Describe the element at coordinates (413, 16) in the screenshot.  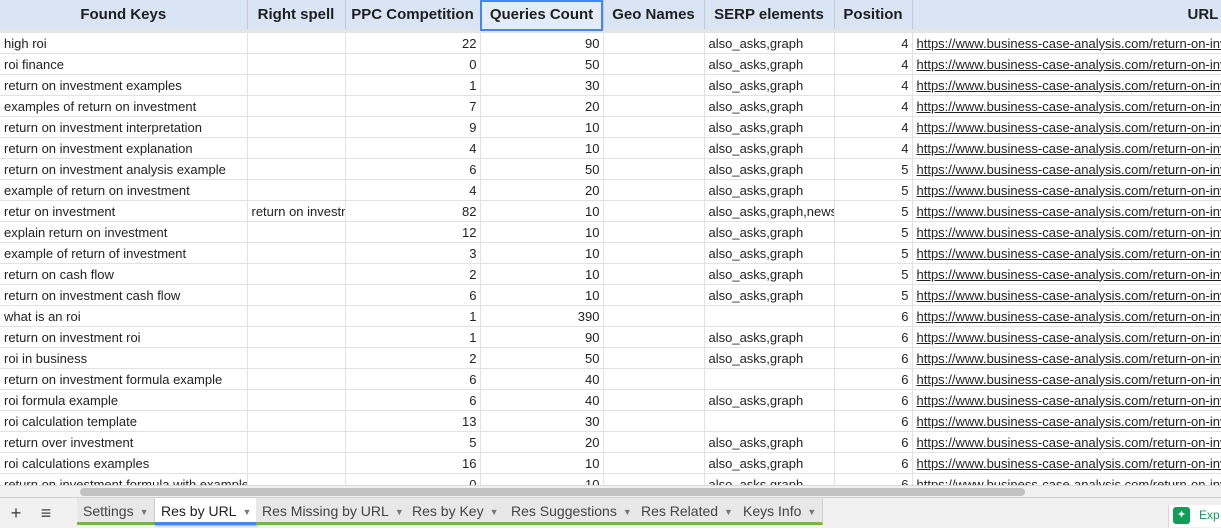
I see `header-ppc-competition: PPC Competition` at that location.